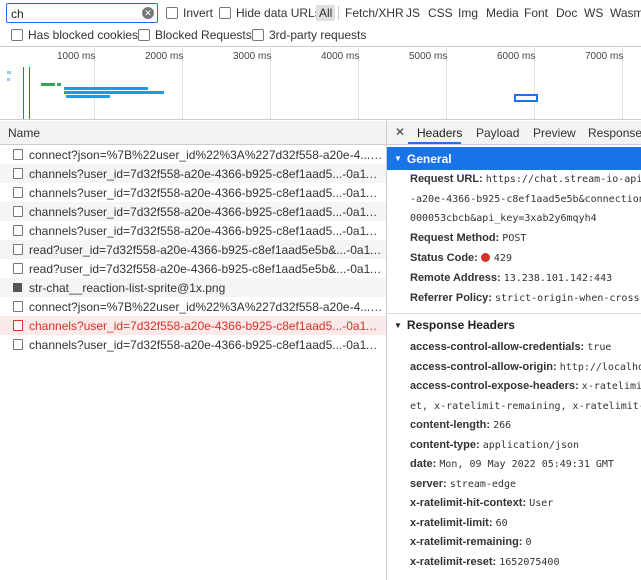 The image size is (641, 580). What do you see at coordinates (203, 35) in the screenshot?
I see `blocked-requests-label: Blocked Requests` at bounding box center [203, 35].